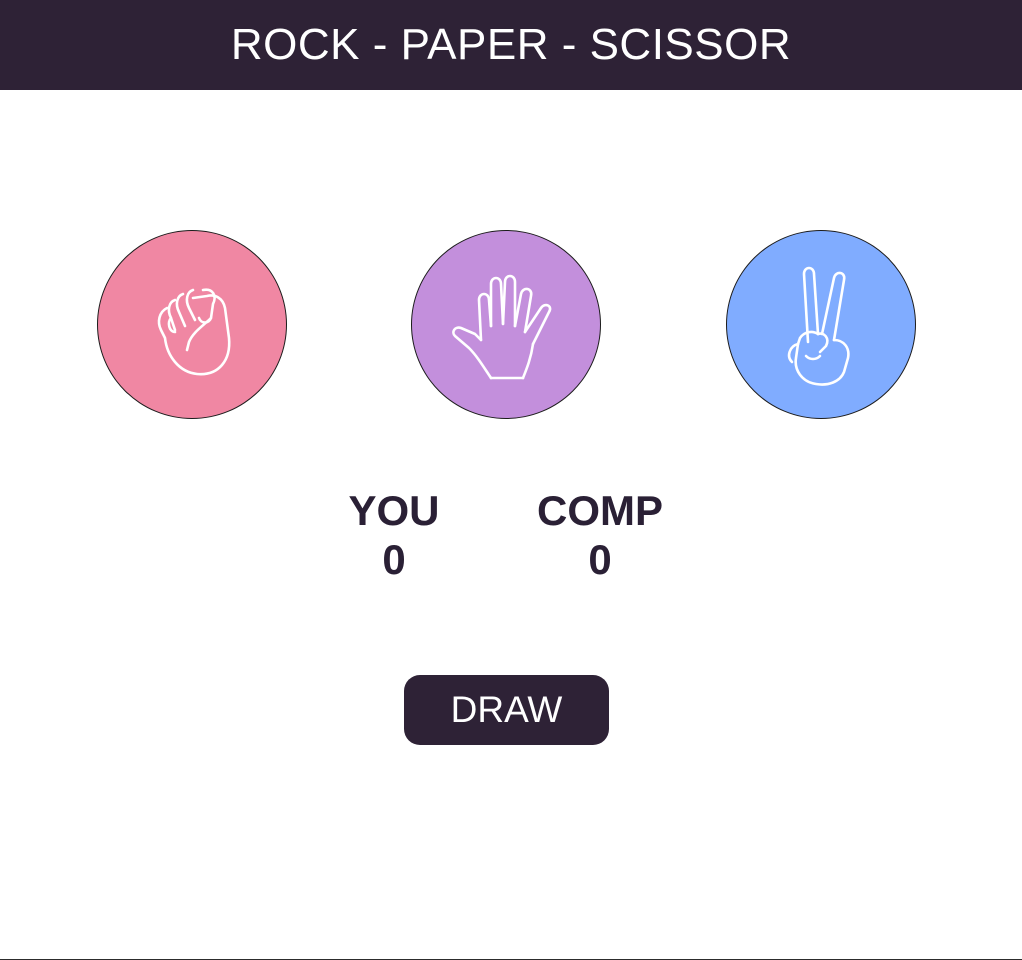  Describe the element at coordinates (600, 535) in the screenshot. I see `computer-score: COMP 0` at that location.